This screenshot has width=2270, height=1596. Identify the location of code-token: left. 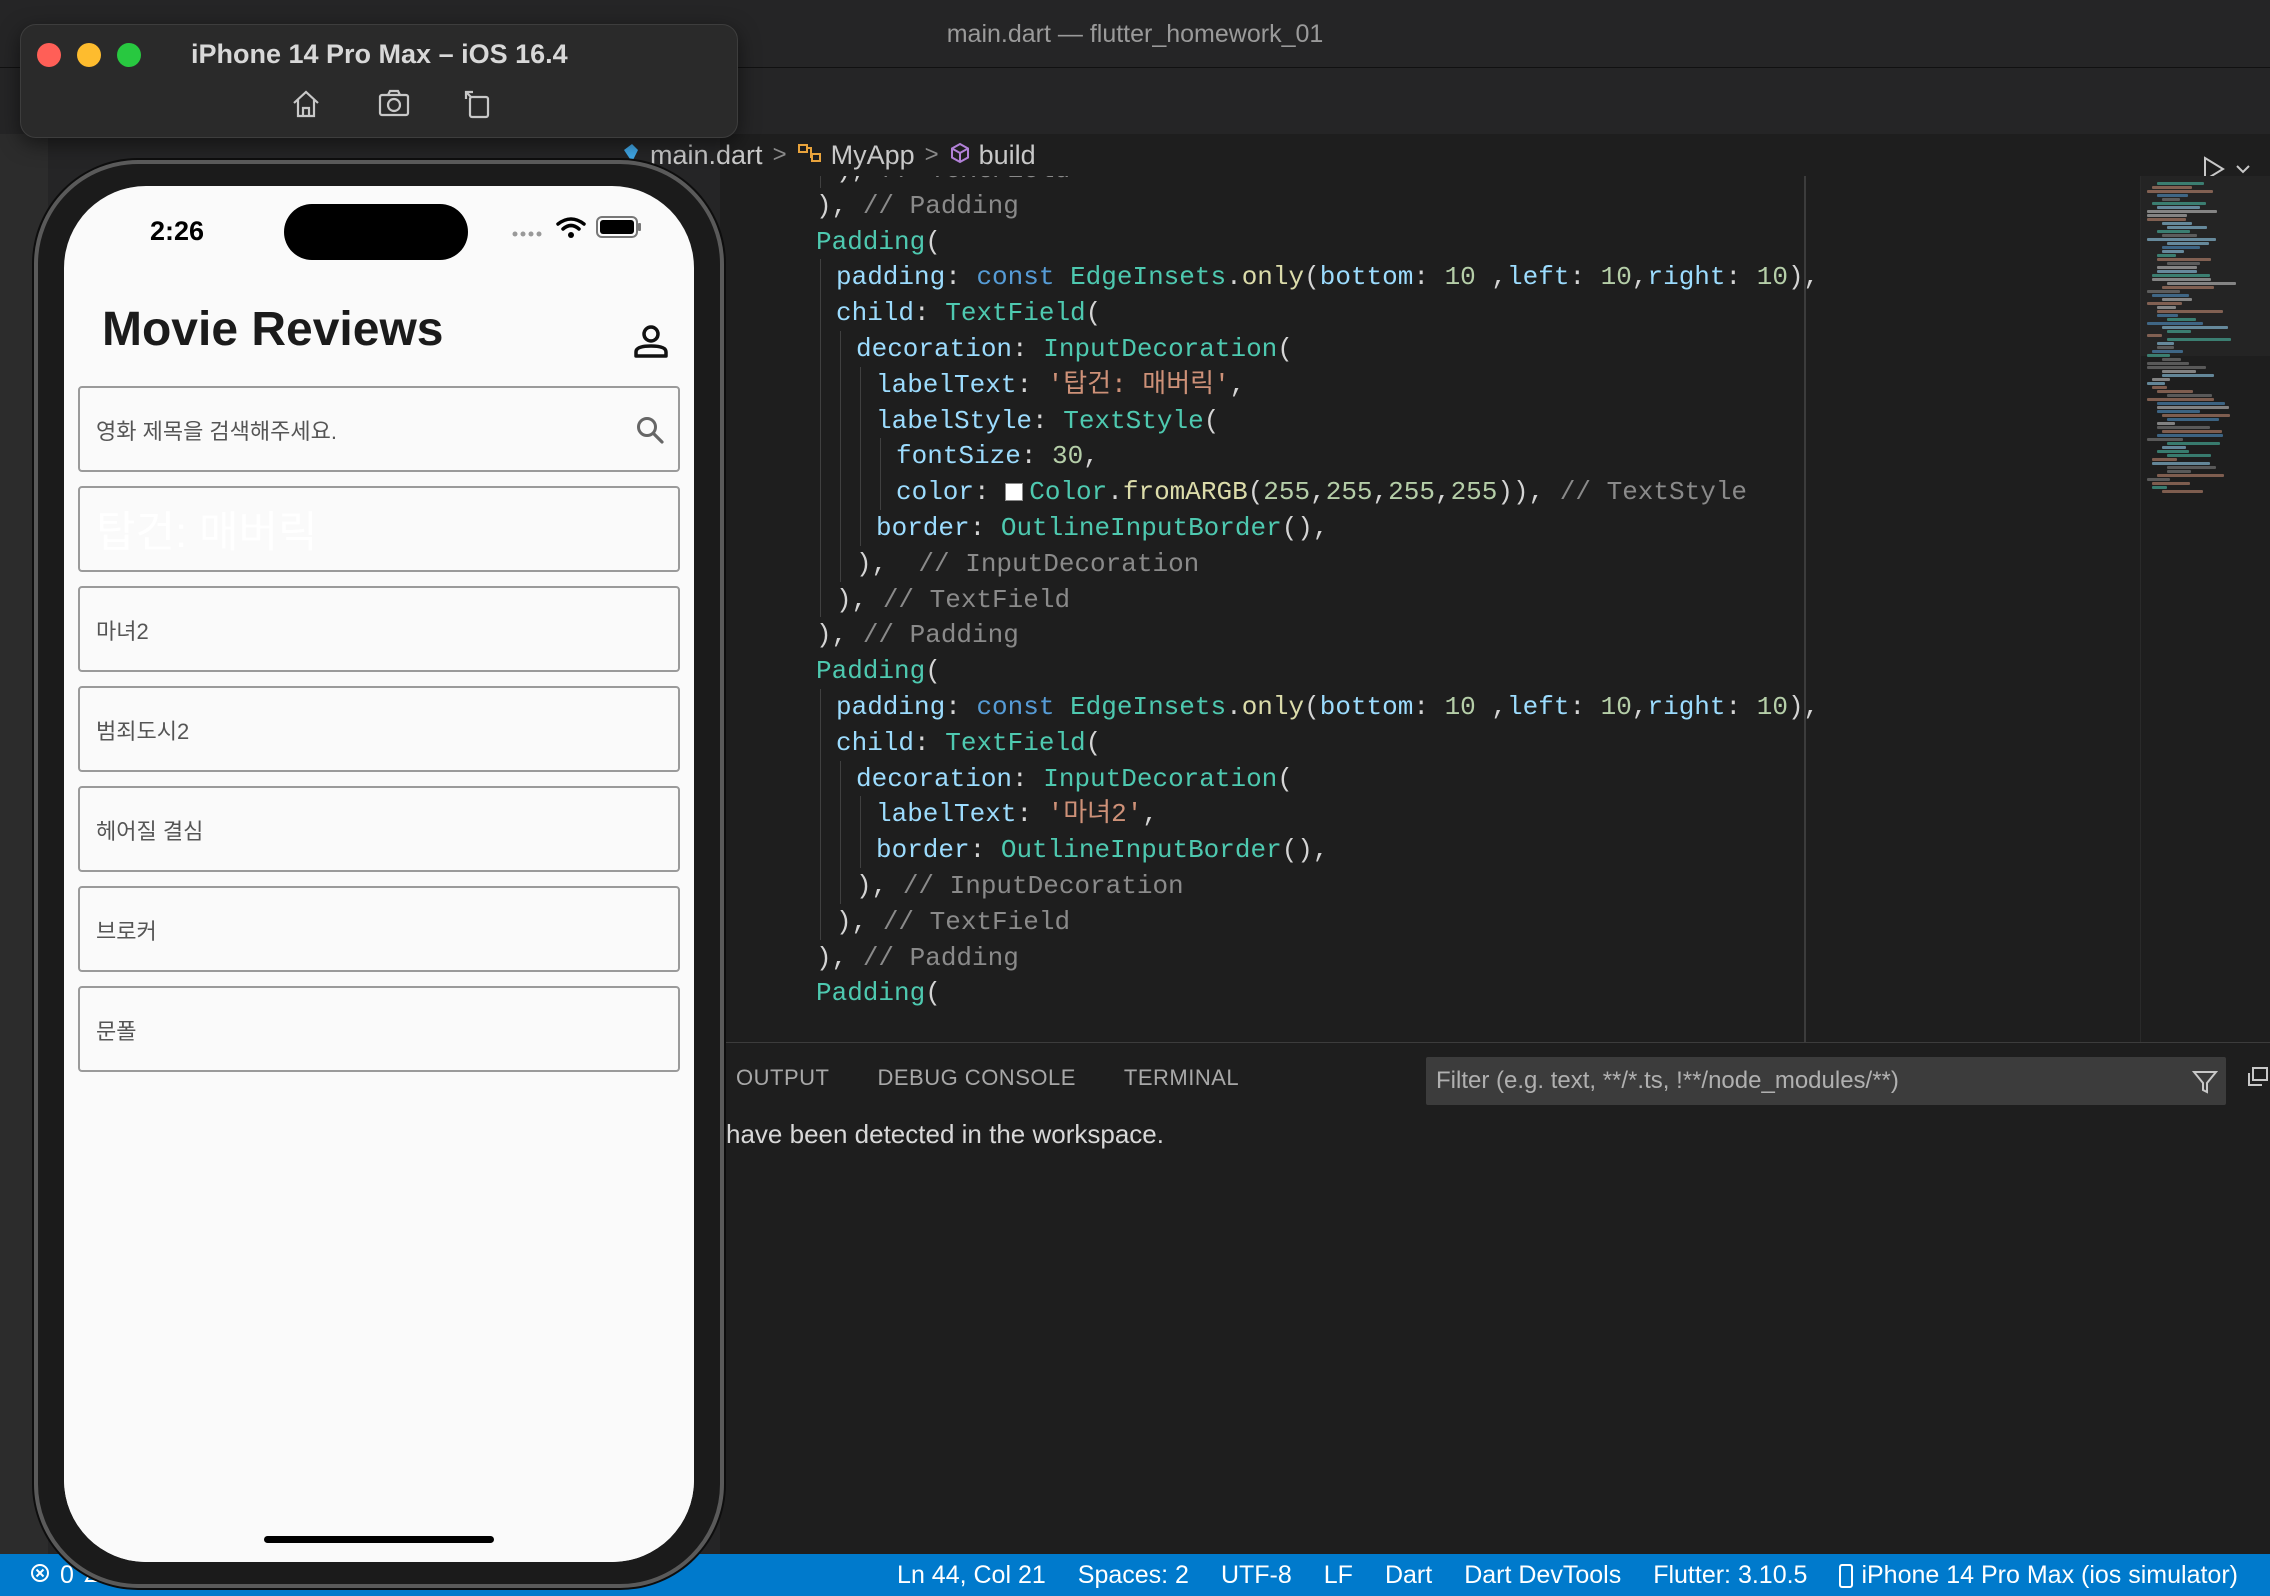
(1538, 707).